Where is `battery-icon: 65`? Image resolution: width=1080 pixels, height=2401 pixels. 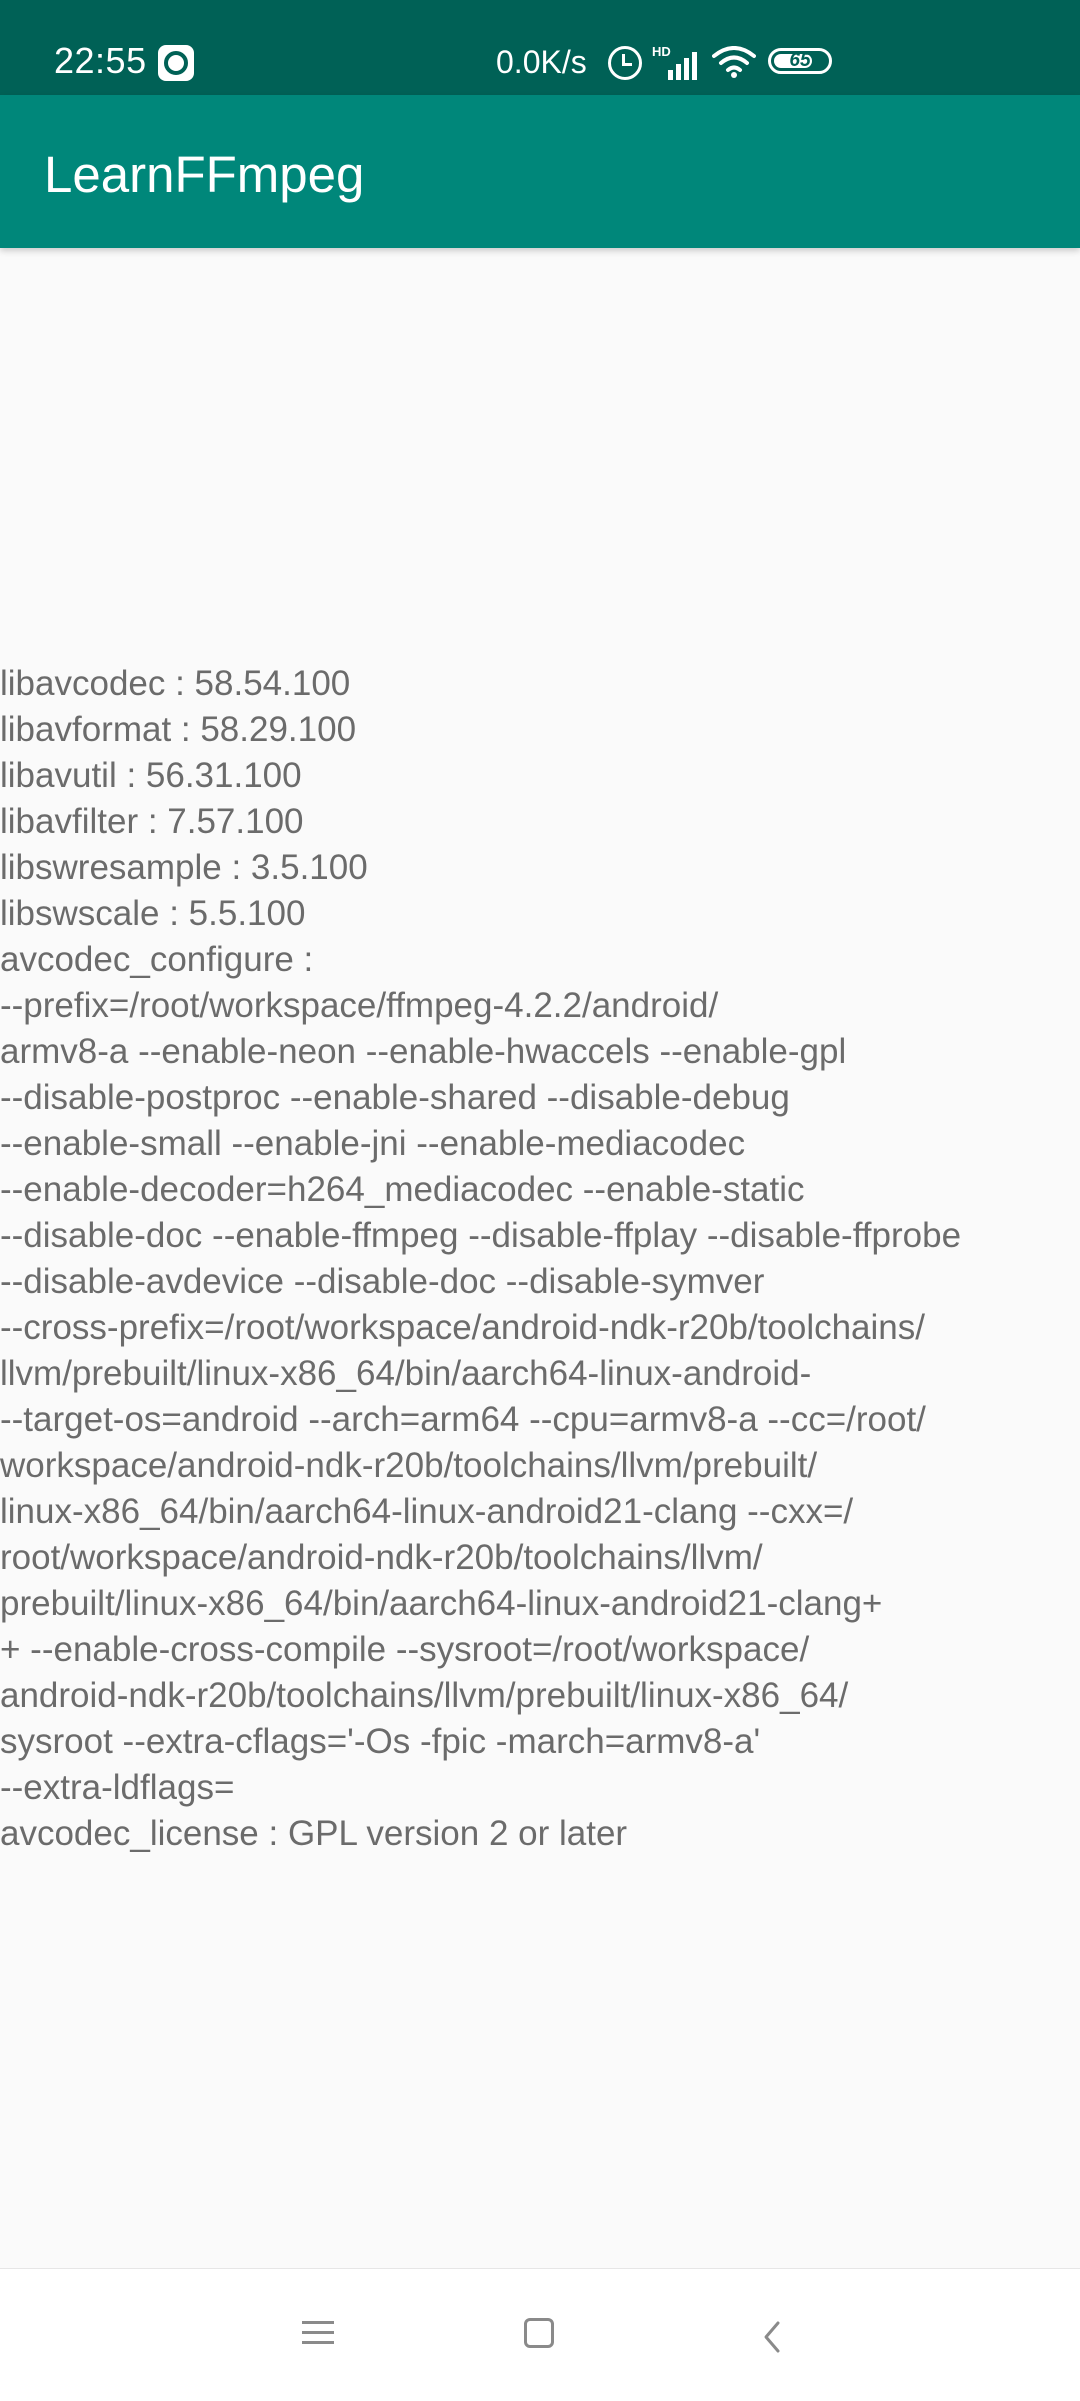 battery-icon: 65 is located at coordinates (800, 61).